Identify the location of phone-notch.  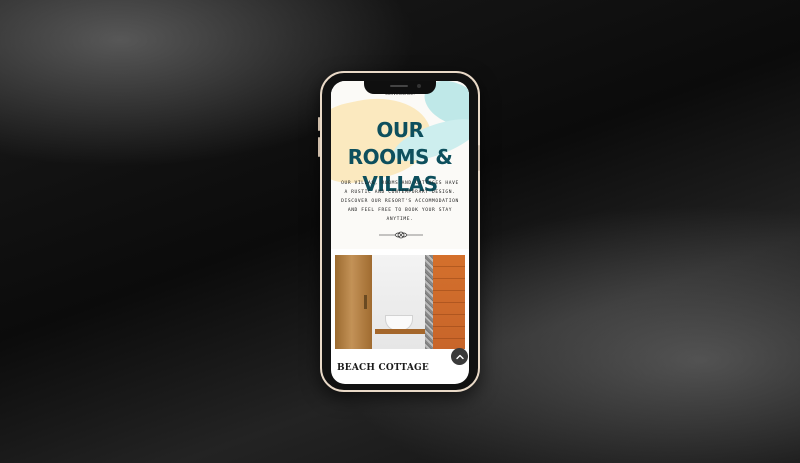
(400, 87).